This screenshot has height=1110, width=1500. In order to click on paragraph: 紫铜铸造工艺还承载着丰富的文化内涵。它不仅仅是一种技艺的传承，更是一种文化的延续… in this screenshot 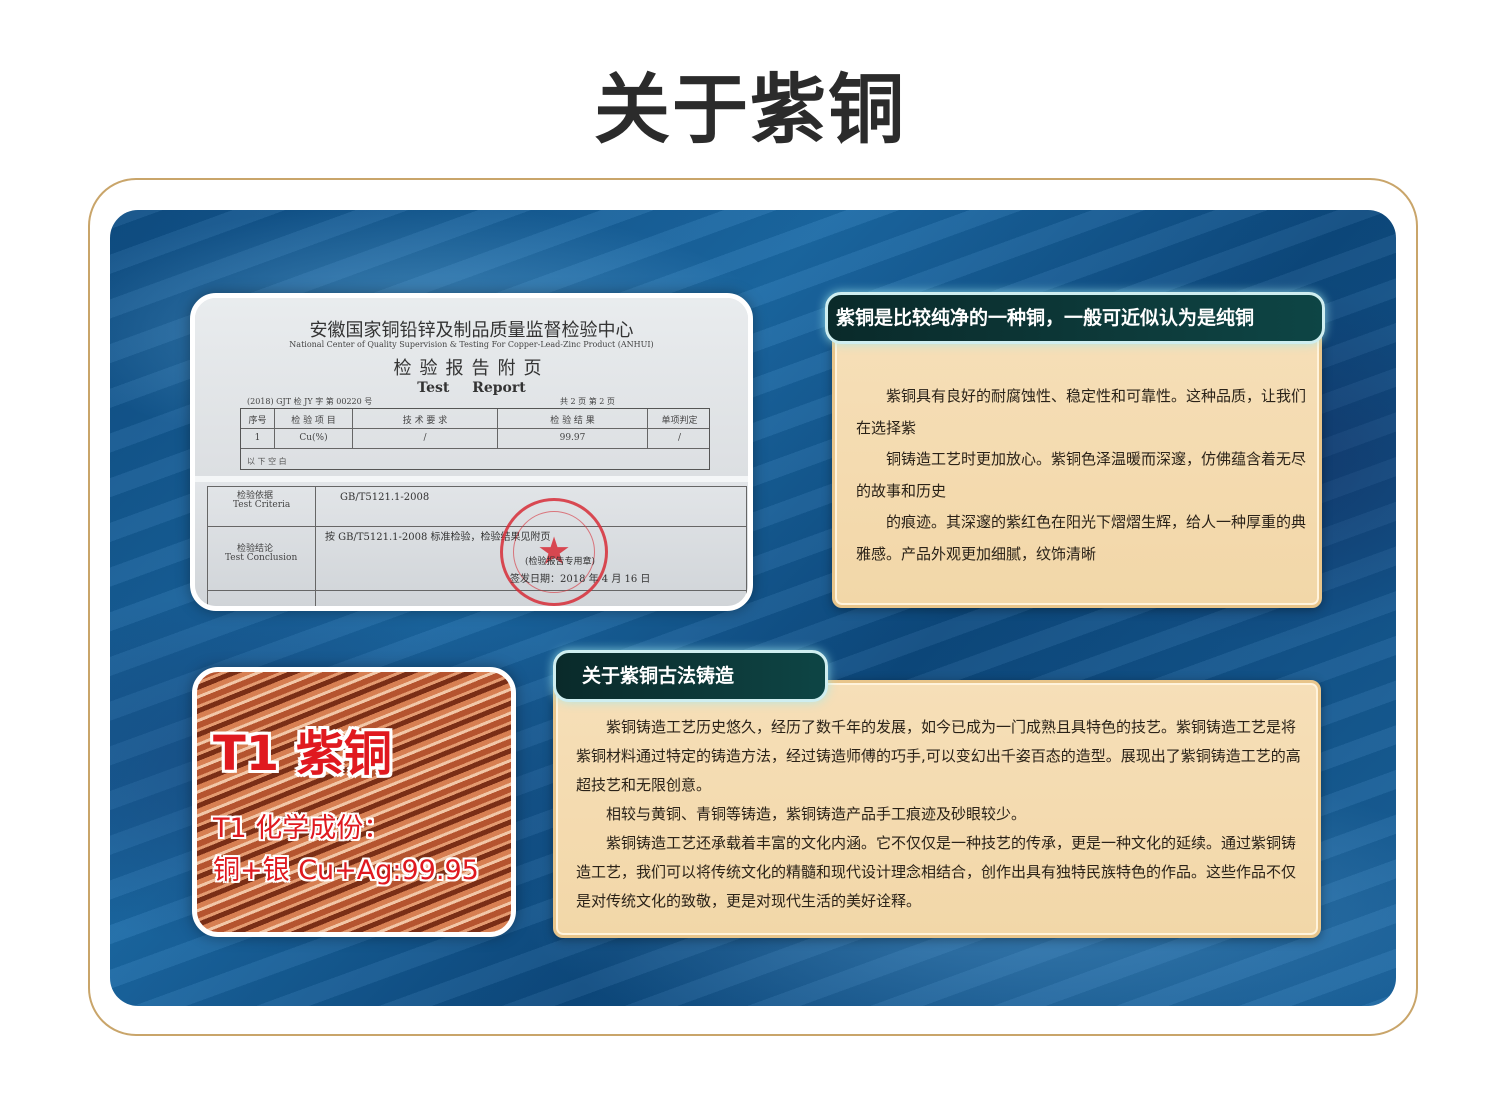, I will do `click(936, 872)`.